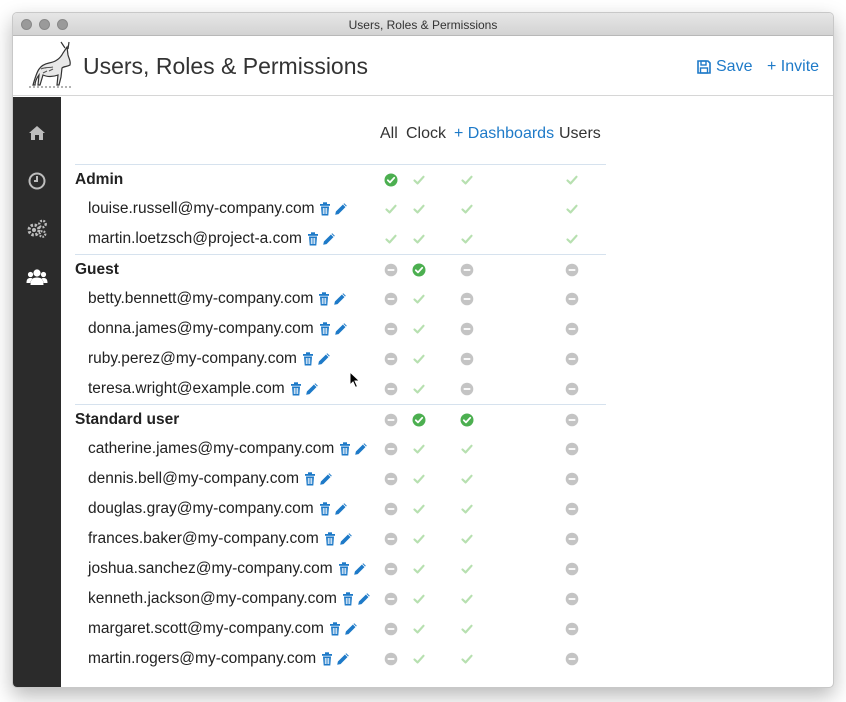 The image size is (846, 702). I want to click on save-button: Save, so click(724, 67).